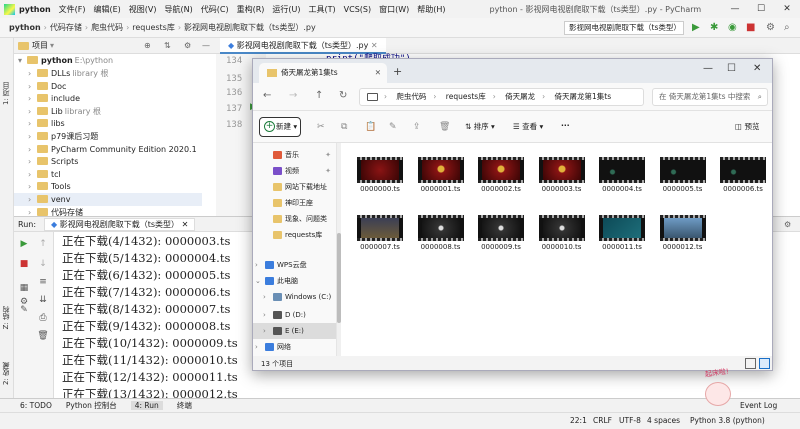 The image size is (800, 429). I want to click on project-tool-tab: 1: 项目, so click(6, 93).